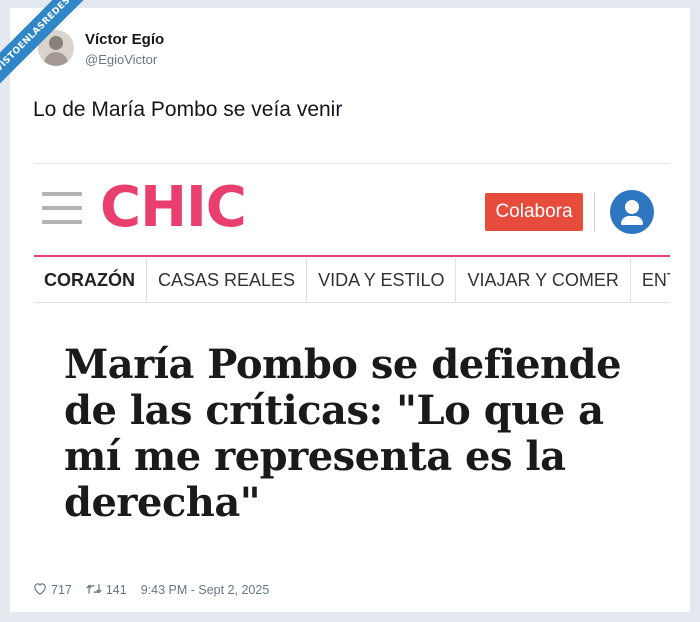  I want to click on header-divider, so click(594, 212).